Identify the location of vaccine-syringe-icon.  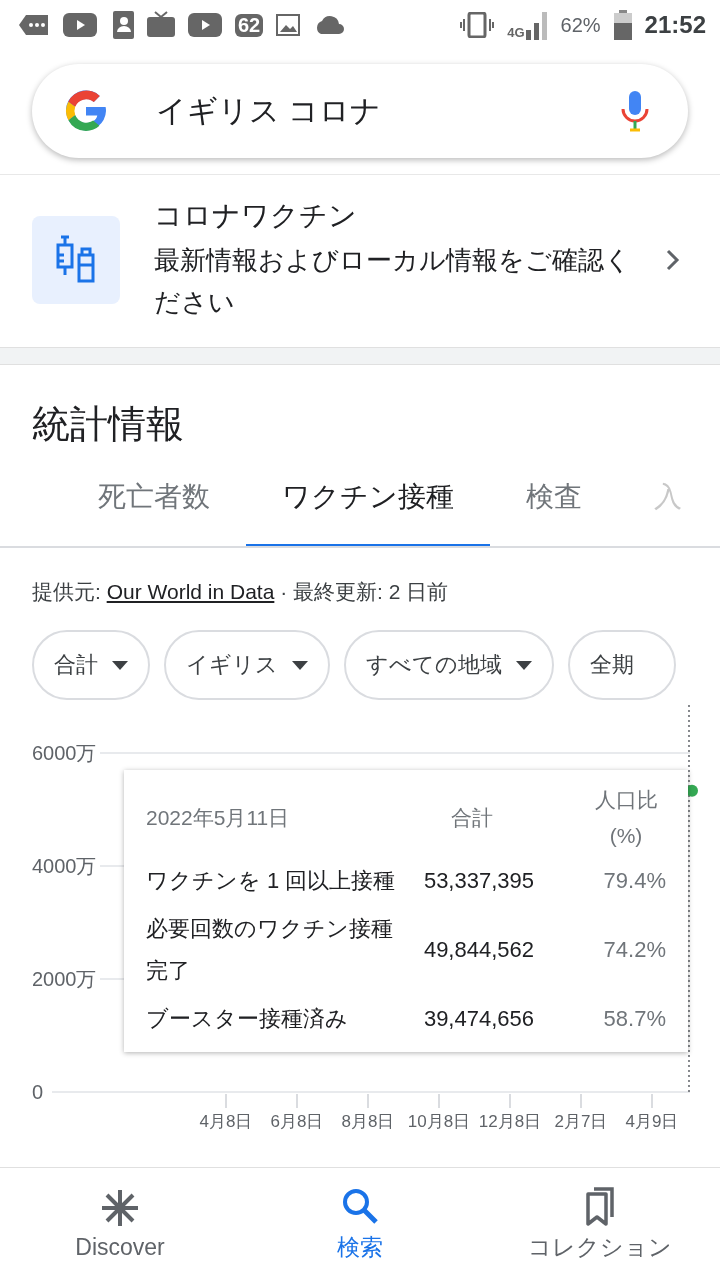
(76, 260).